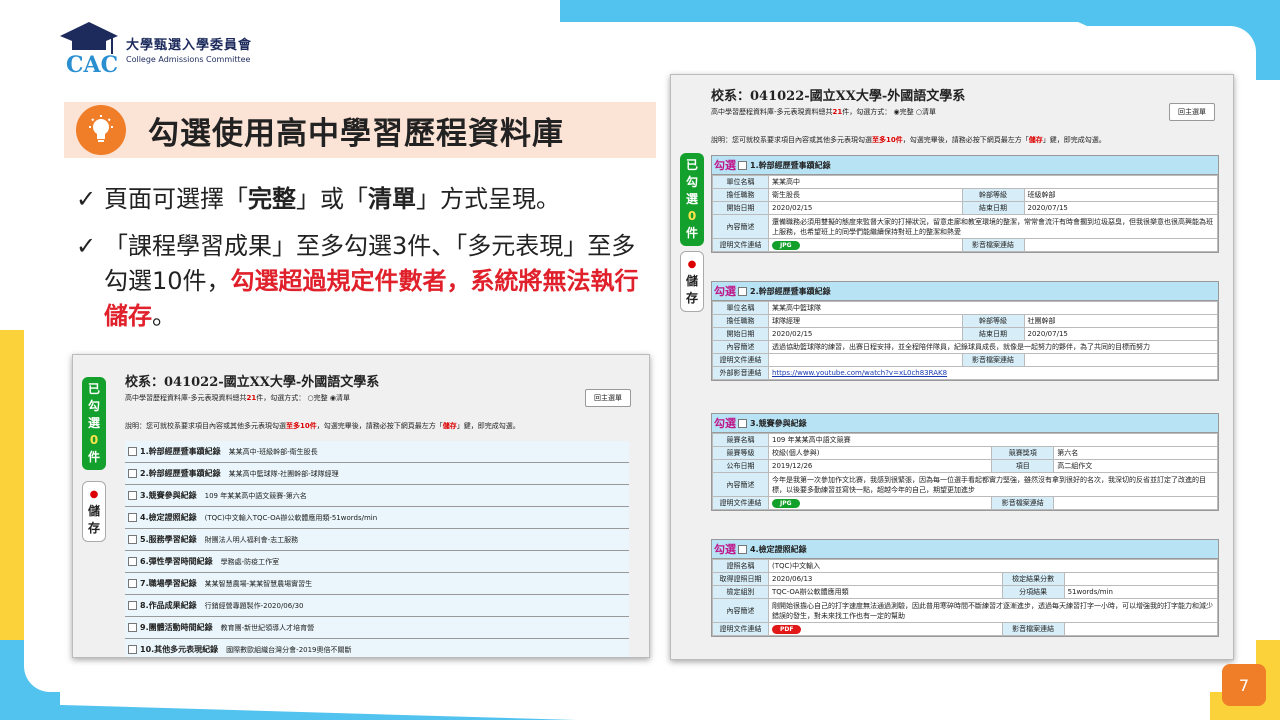  I want to click on data-summary: 高中學習歷程資料庫-多元表現資料總共21件，勾選方式： ○完整 ◉清單, so click(237, 398).